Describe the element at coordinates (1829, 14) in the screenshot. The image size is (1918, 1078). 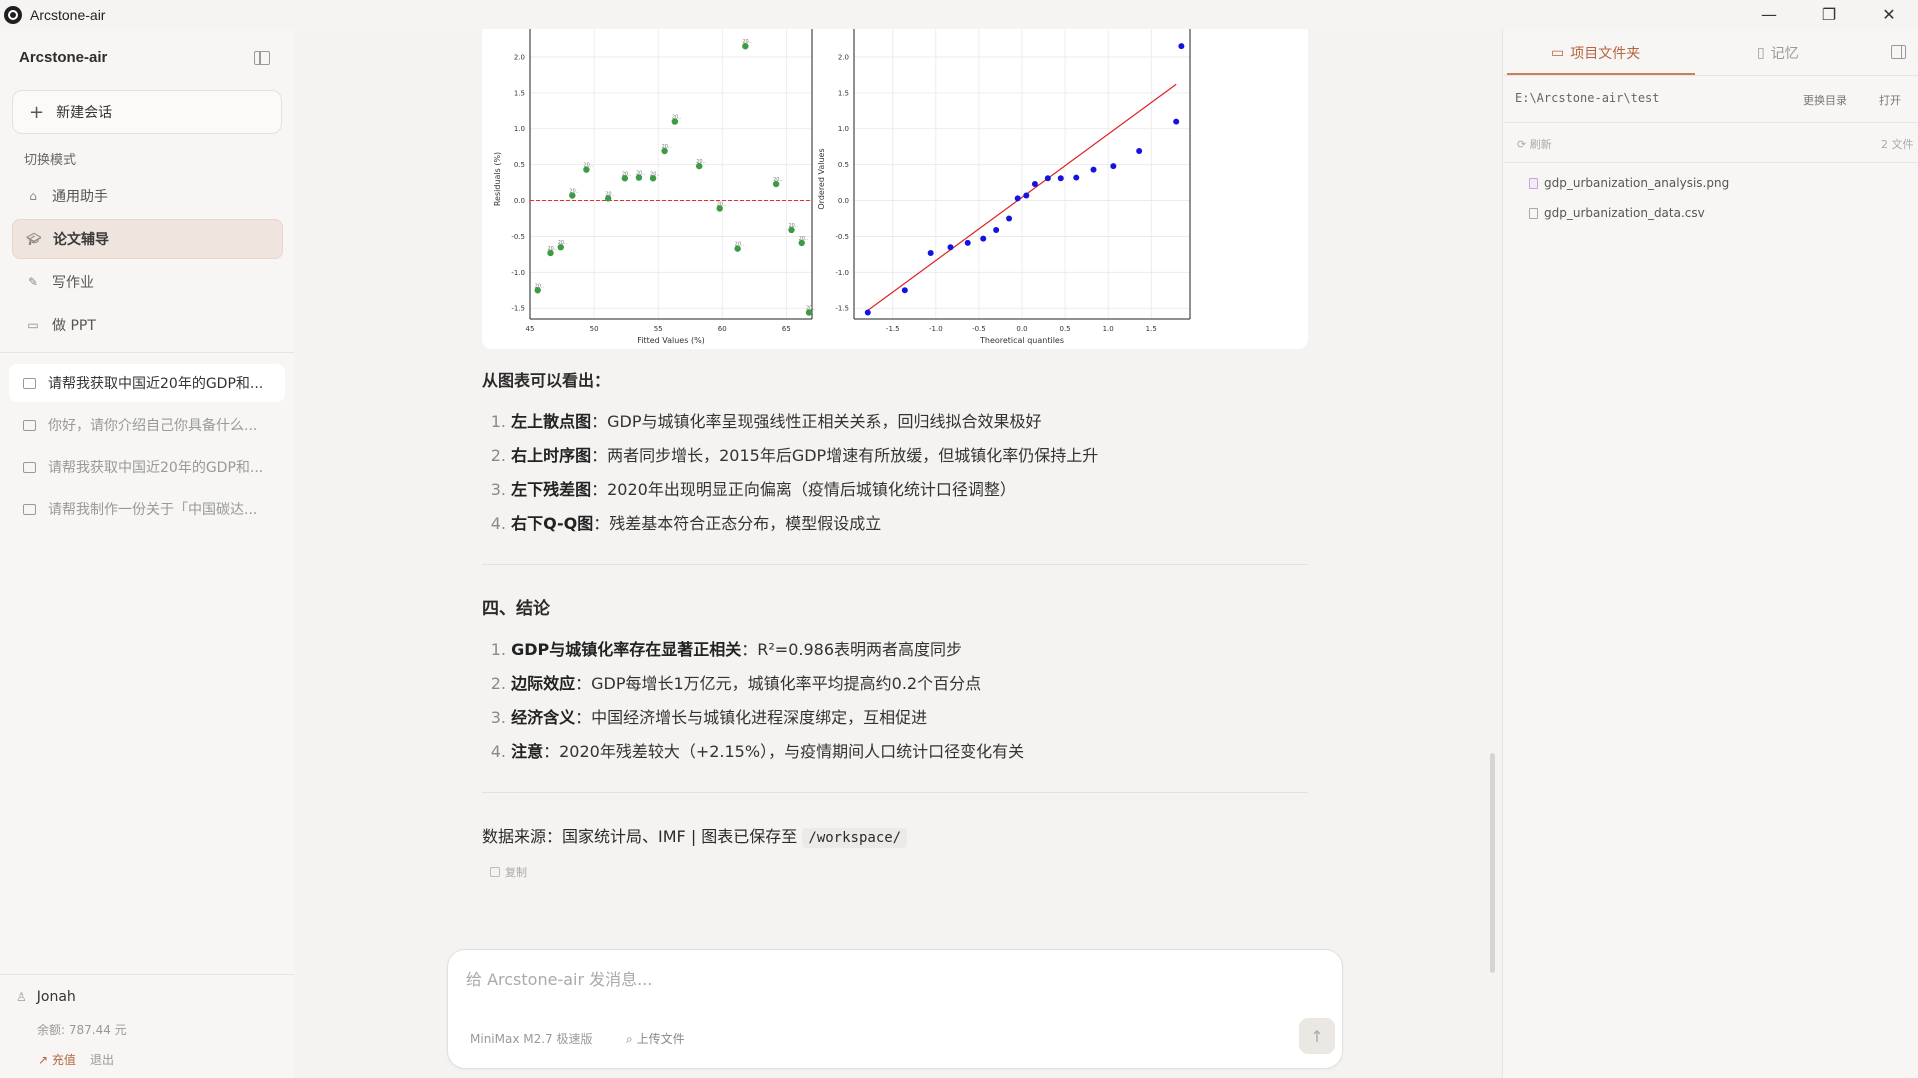
I see `maximize-button: ❐` at that location.